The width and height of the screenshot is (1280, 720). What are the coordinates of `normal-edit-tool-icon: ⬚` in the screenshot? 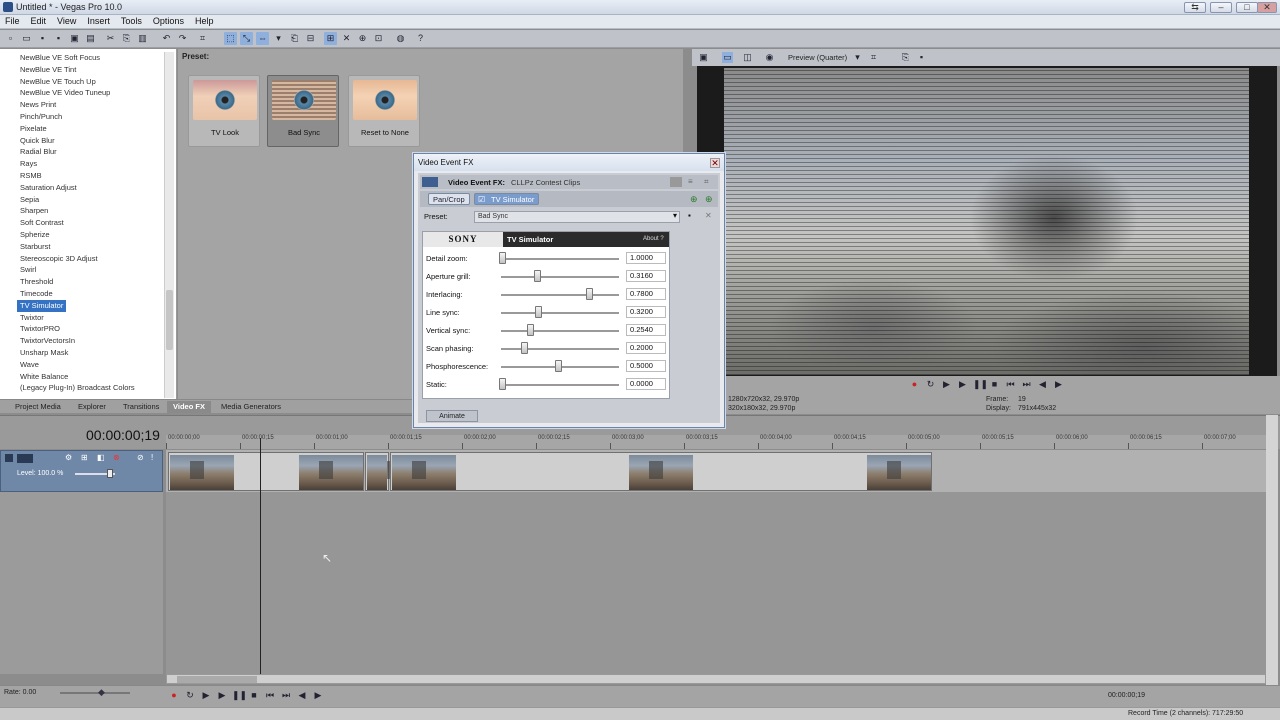 It's located at (230, 38).